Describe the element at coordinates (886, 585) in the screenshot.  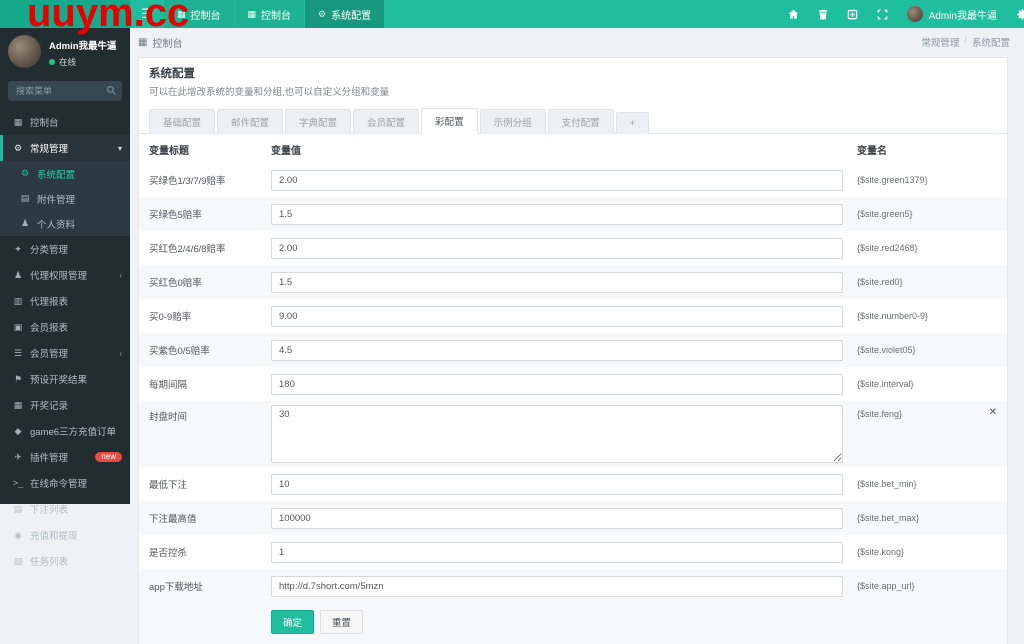
I see `variable-name: {$site.app_url}` at that location.